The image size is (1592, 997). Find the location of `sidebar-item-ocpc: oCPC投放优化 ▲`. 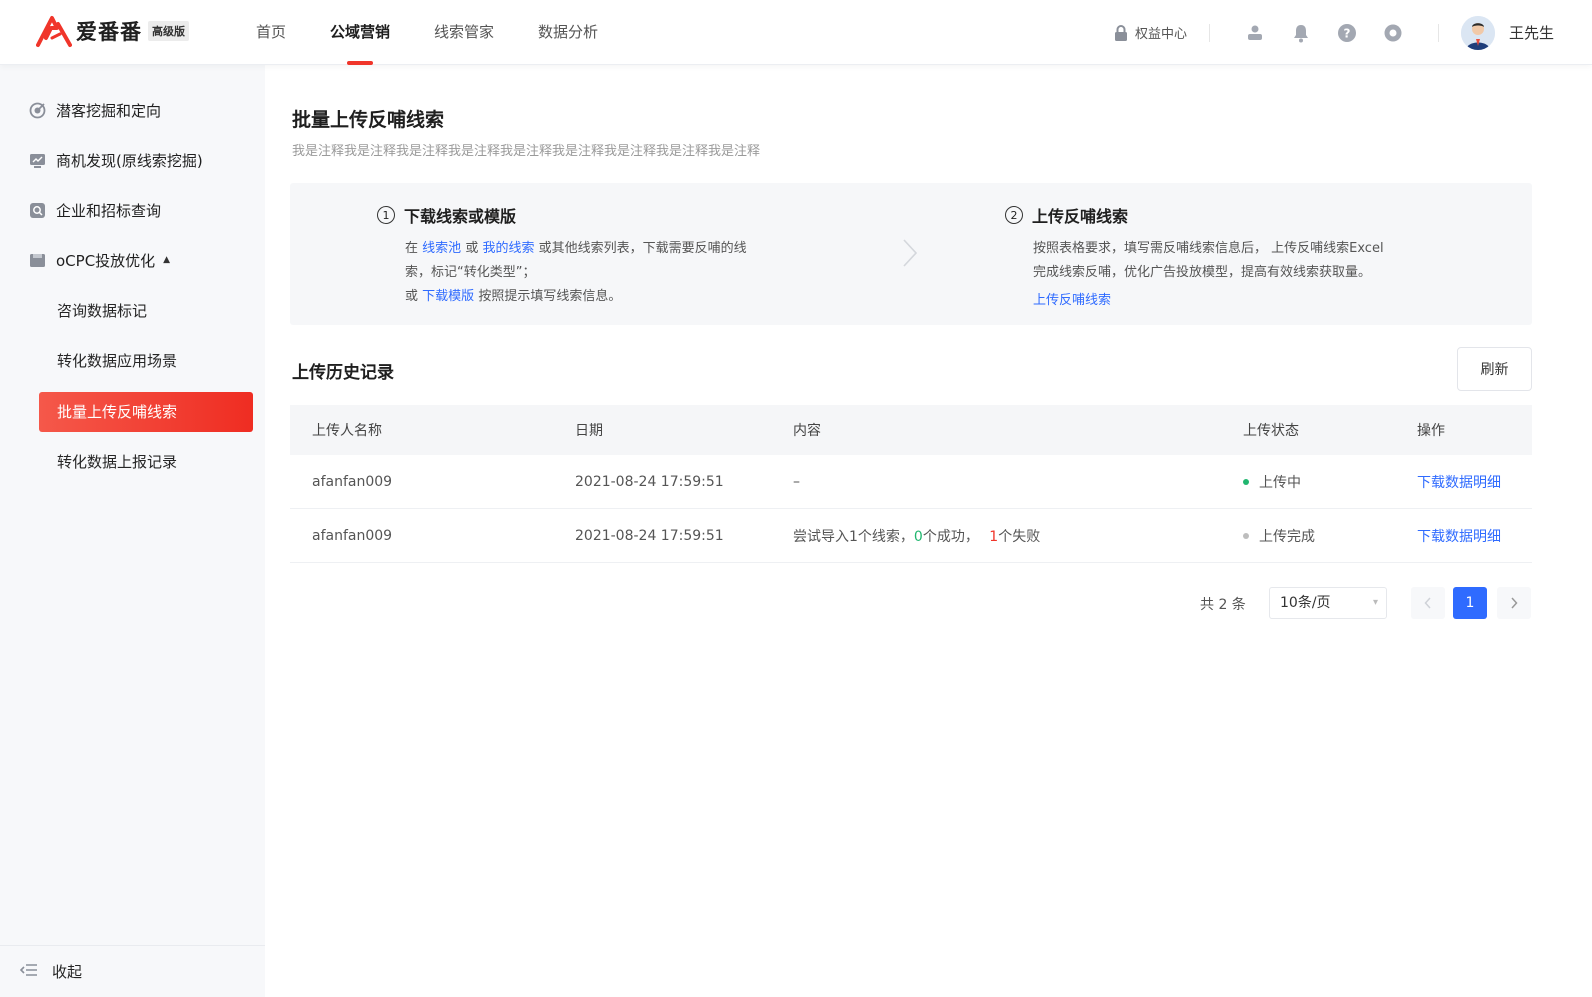

sidebar-item-ocpc: oCPC投放优化 ▲ is located at coordinates (99, 260).